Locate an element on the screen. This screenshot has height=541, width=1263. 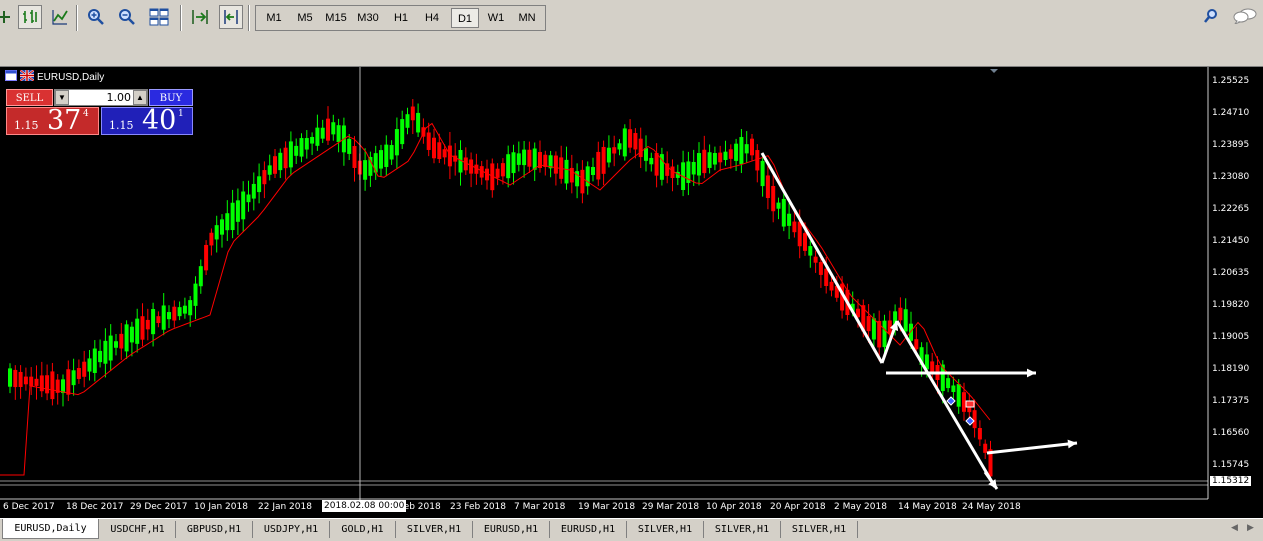
price-label: 1.23080 is located at coordinates (1231, 177).